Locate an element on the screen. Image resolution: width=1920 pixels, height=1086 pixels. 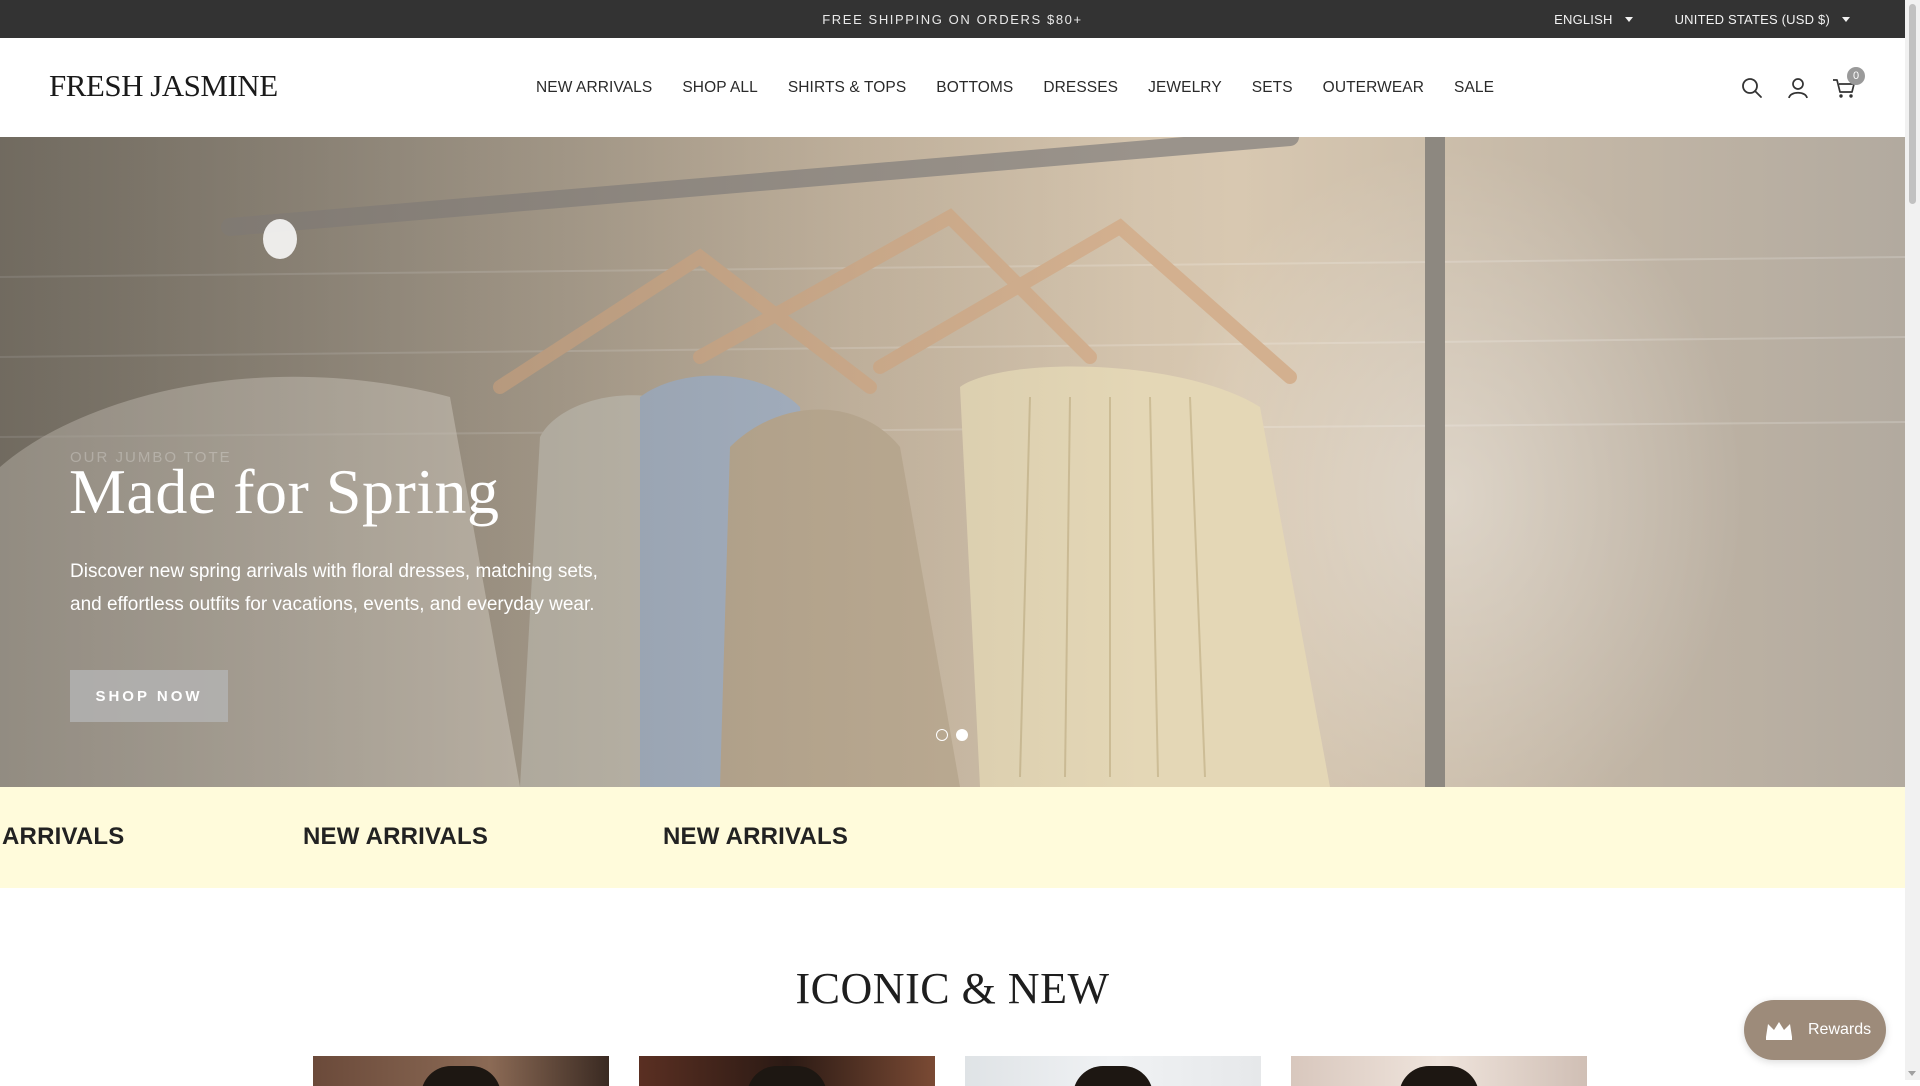
language-selector: ENGLISH is located at coordinates (1593, 19).